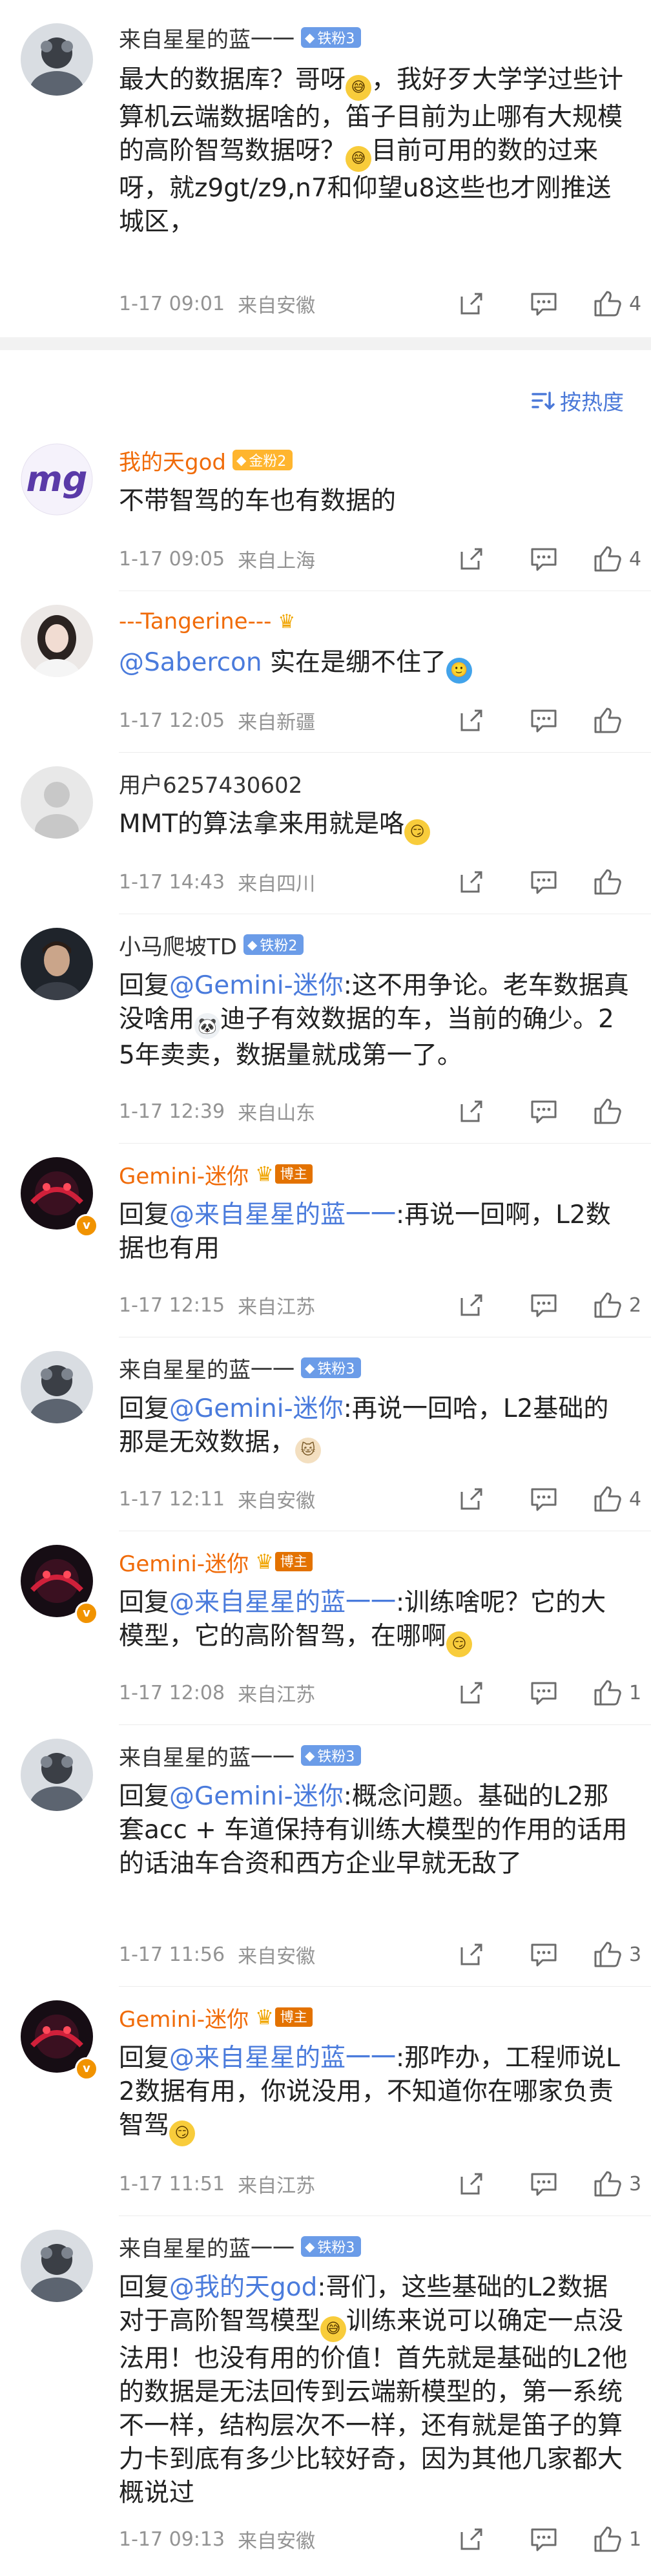  I want to click on comment-text-run: 最大的数据库？哥呀, so click(232, 79).